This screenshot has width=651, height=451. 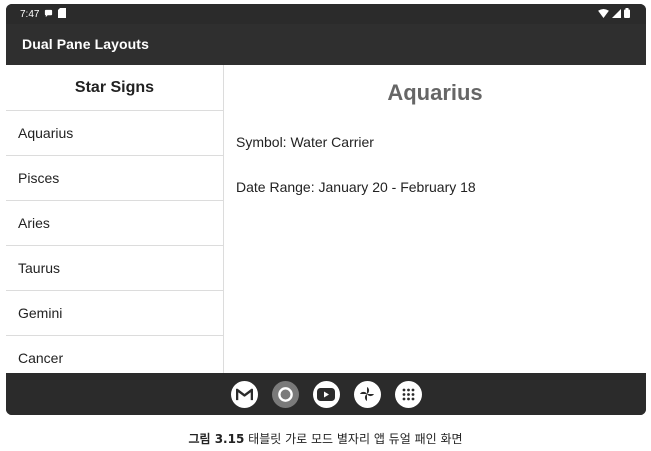 I want to click on list-item-cancer: Cancer, so click(x=114, y=354).